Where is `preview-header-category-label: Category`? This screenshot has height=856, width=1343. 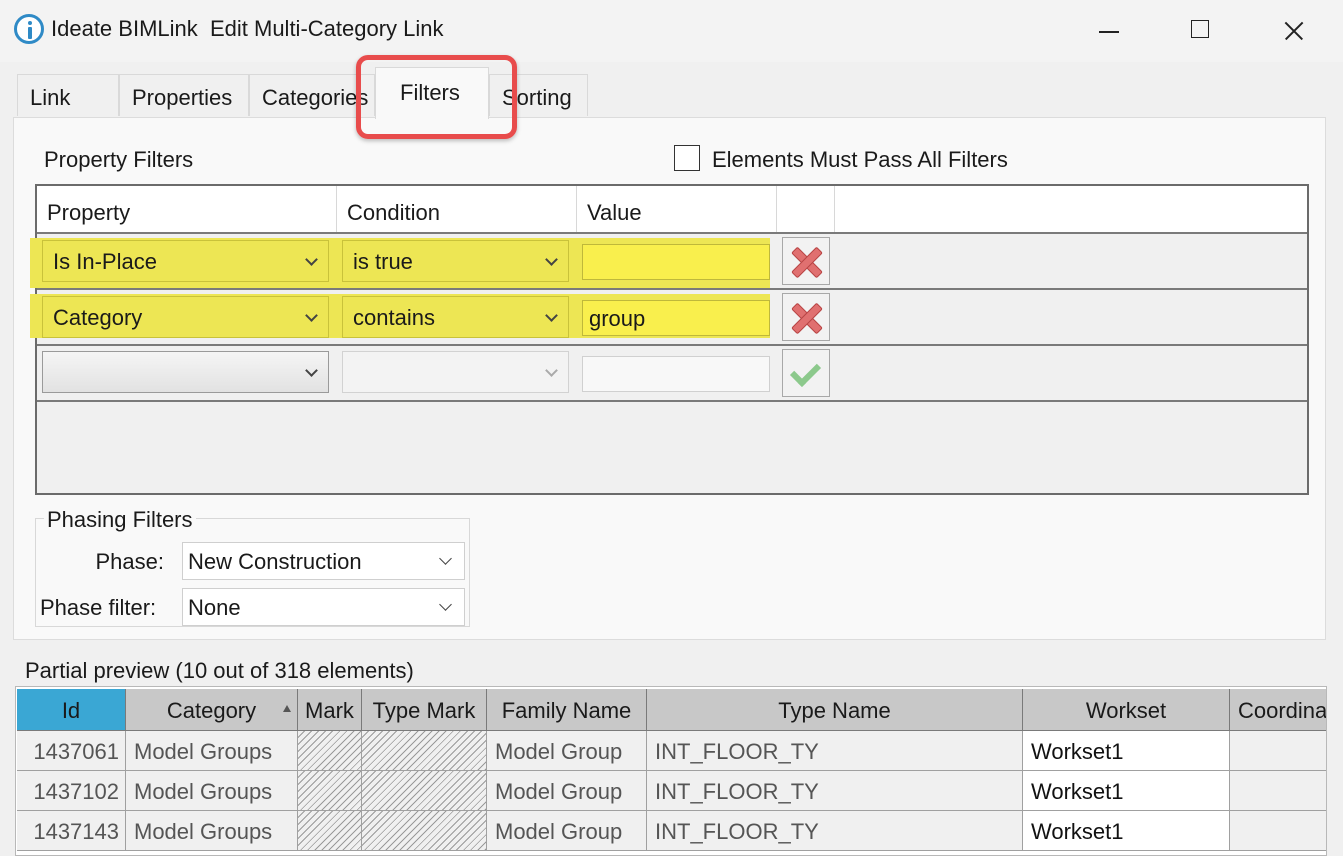
preview-header-category-label: Category is located at coordinates (211, 710).